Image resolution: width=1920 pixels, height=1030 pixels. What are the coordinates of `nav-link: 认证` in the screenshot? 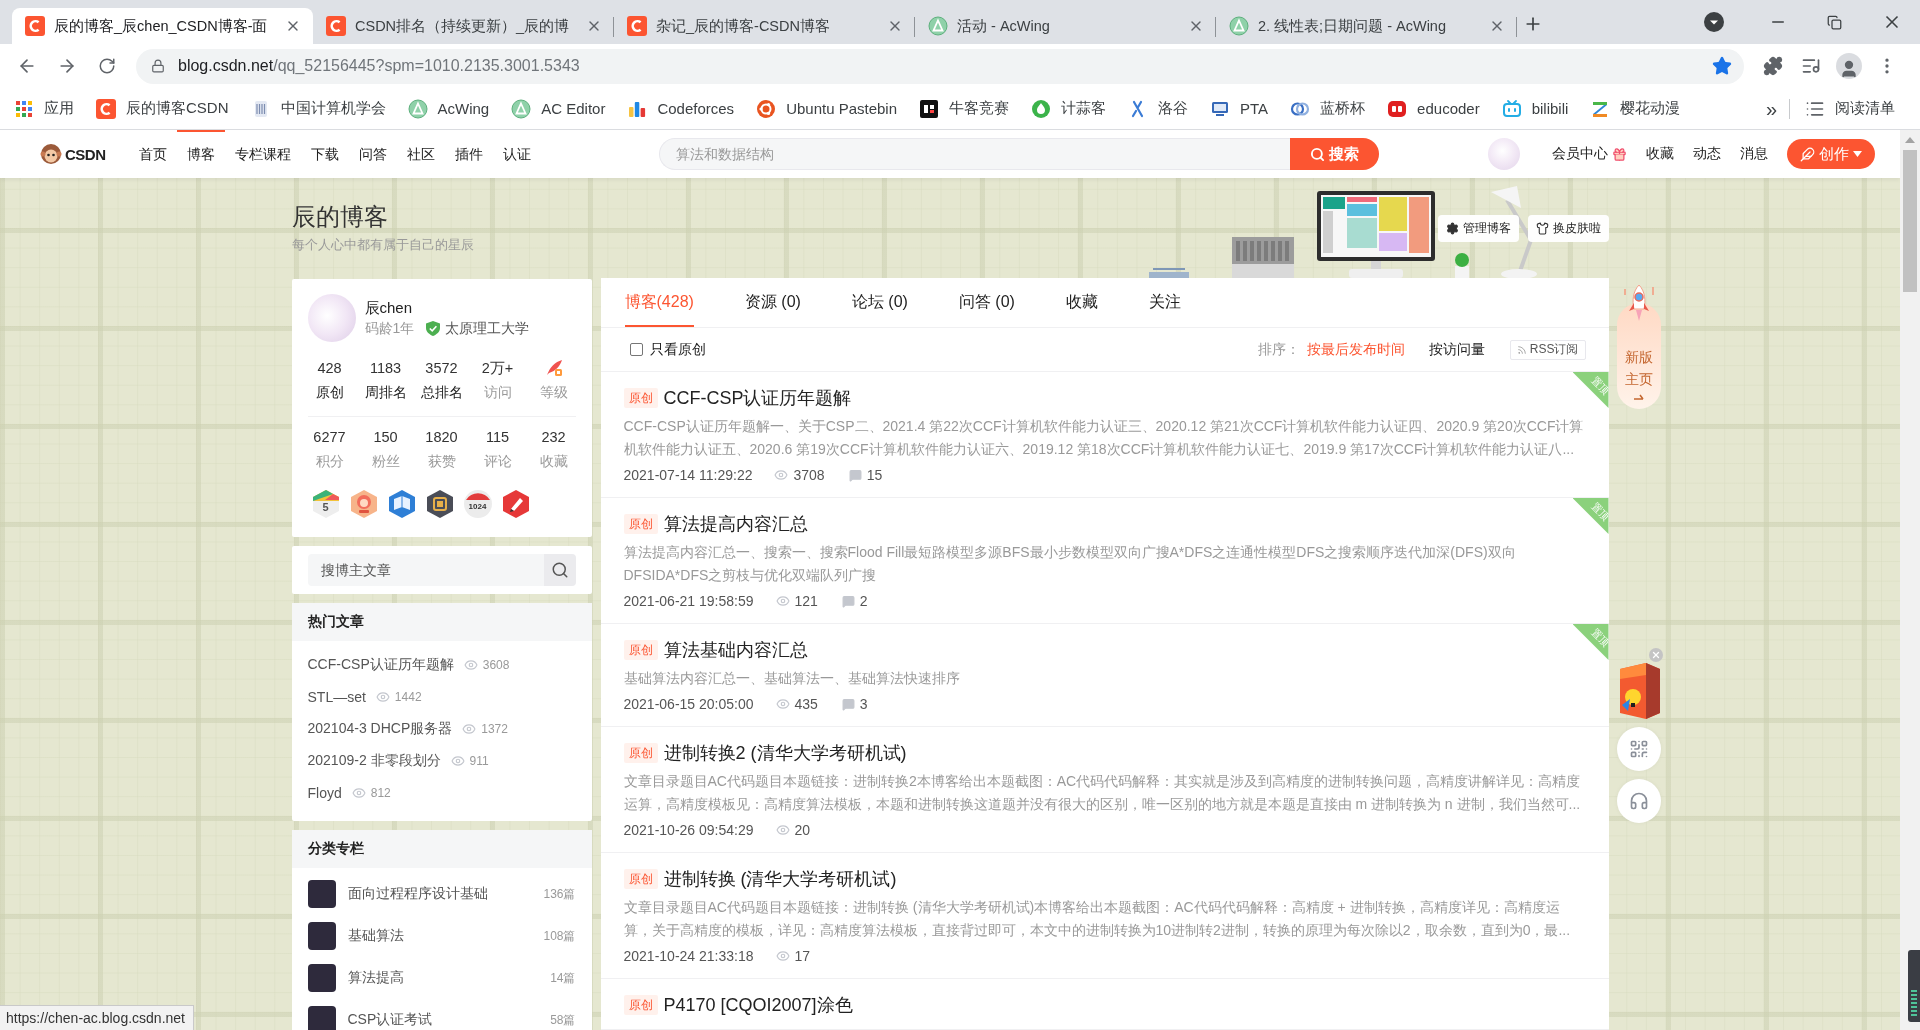 It's located at (516, 154).